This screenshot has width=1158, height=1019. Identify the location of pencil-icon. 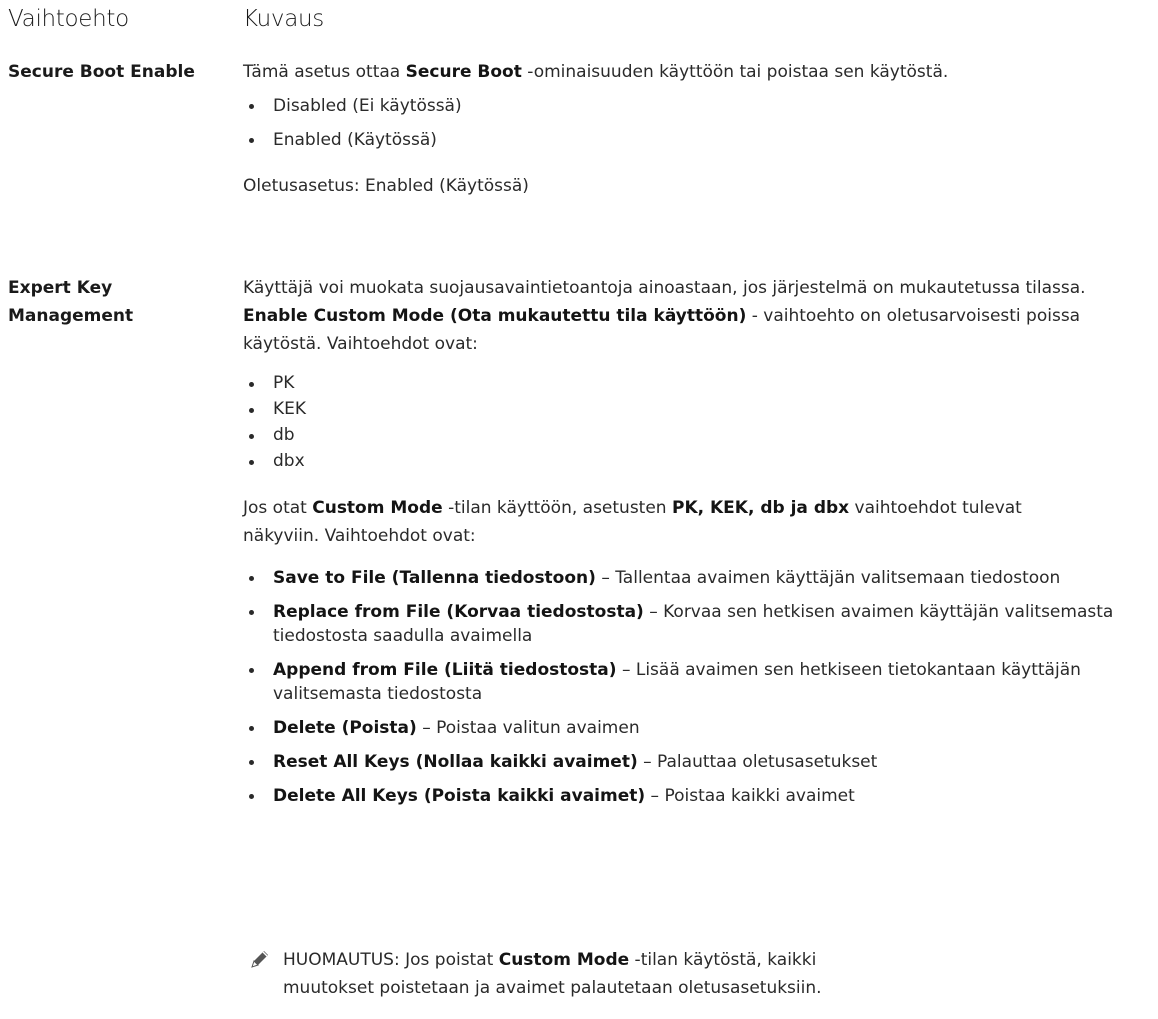
(259, 959).